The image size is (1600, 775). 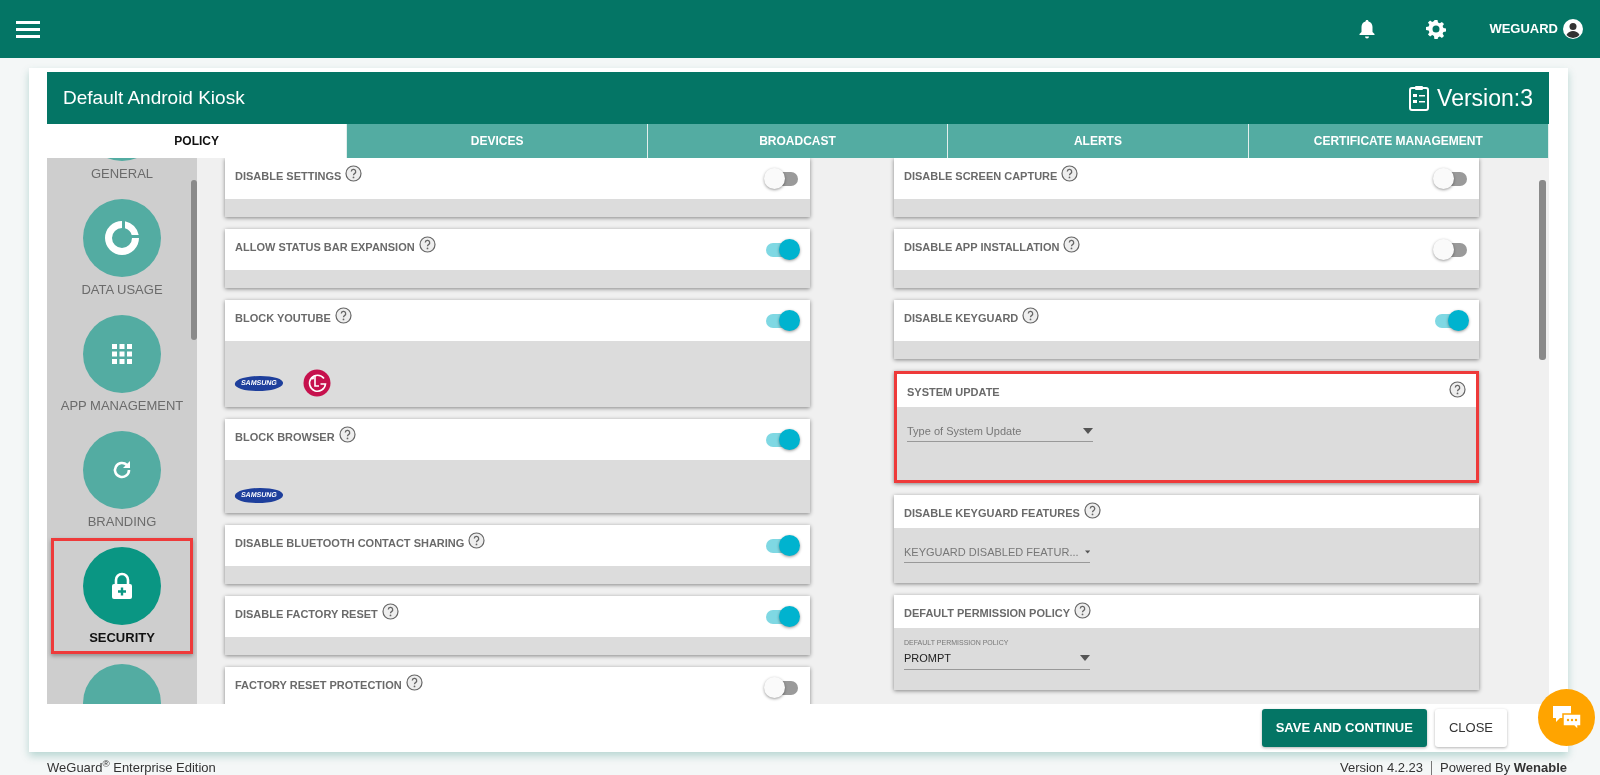 What do you see at coordinates (497, 141) in the screenshot?
I see `tab: DEVICES` at bounding box center [497, 141].